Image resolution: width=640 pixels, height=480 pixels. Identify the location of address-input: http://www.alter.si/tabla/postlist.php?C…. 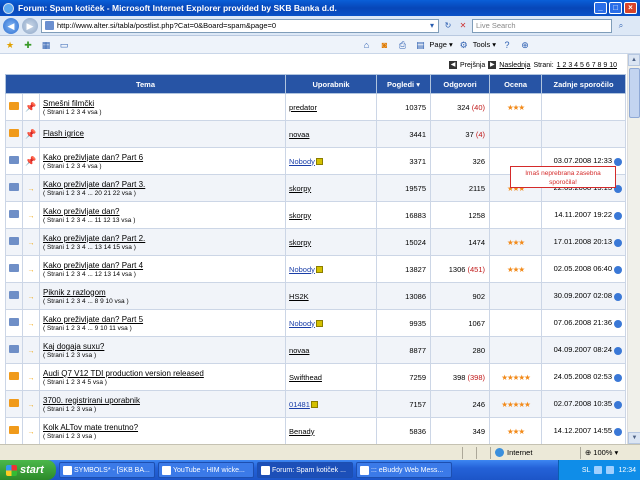
(240, 25).